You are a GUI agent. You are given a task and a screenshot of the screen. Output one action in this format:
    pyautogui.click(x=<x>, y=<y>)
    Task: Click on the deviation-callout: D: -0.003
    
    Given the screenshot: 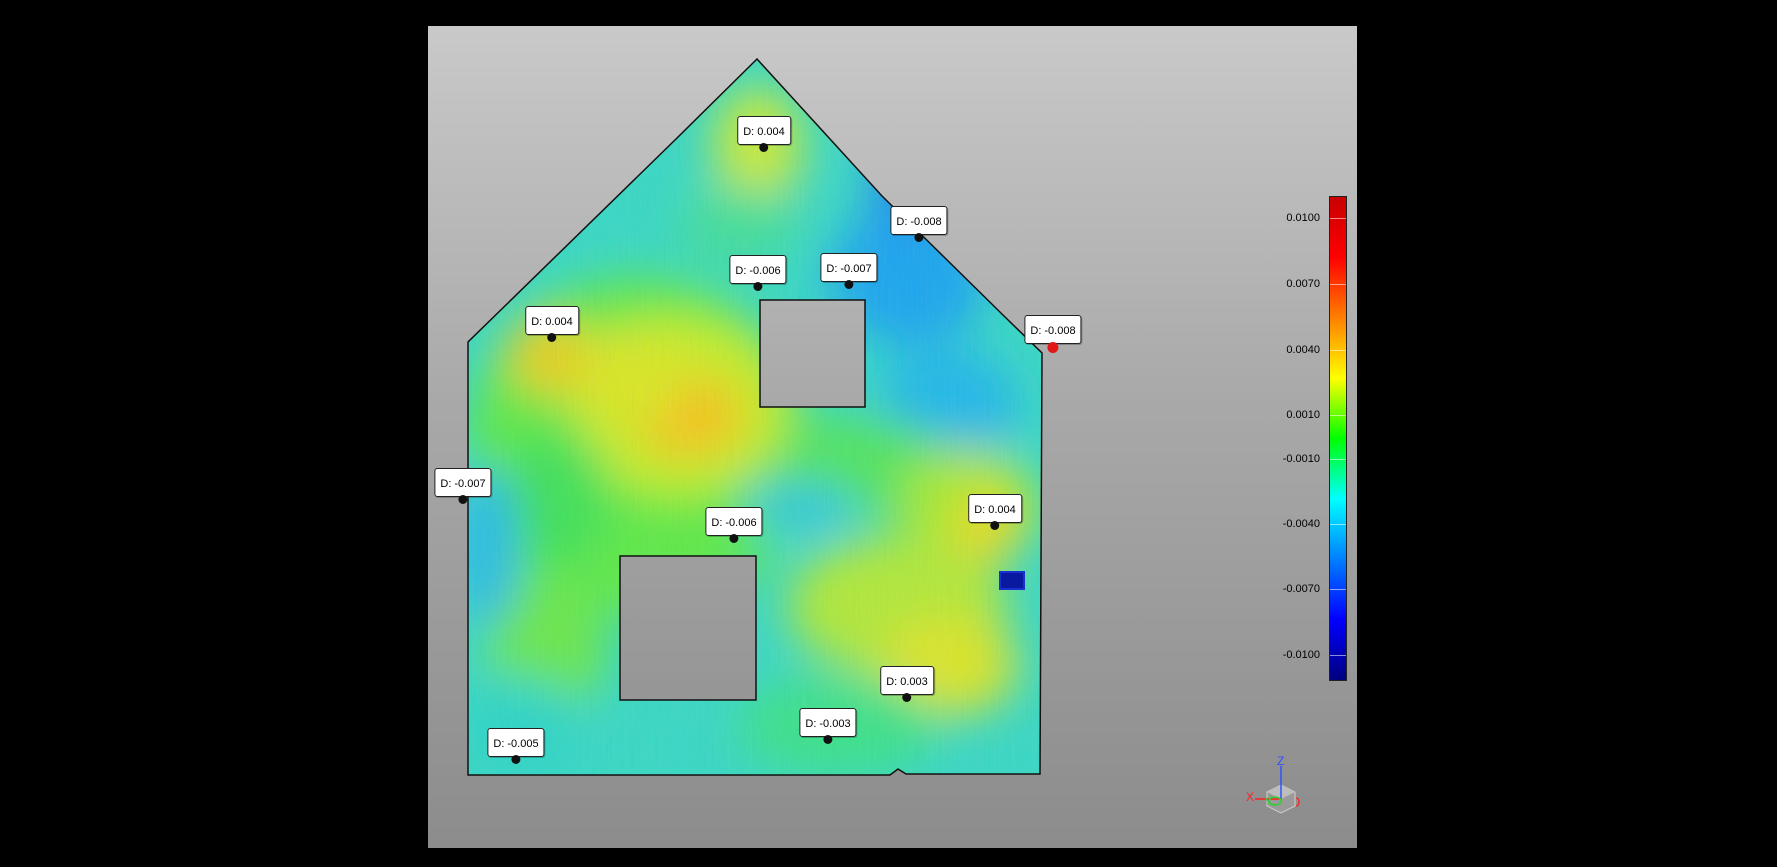 What is the action you would take?
    pyautogui.click(x=828, y=726)
    